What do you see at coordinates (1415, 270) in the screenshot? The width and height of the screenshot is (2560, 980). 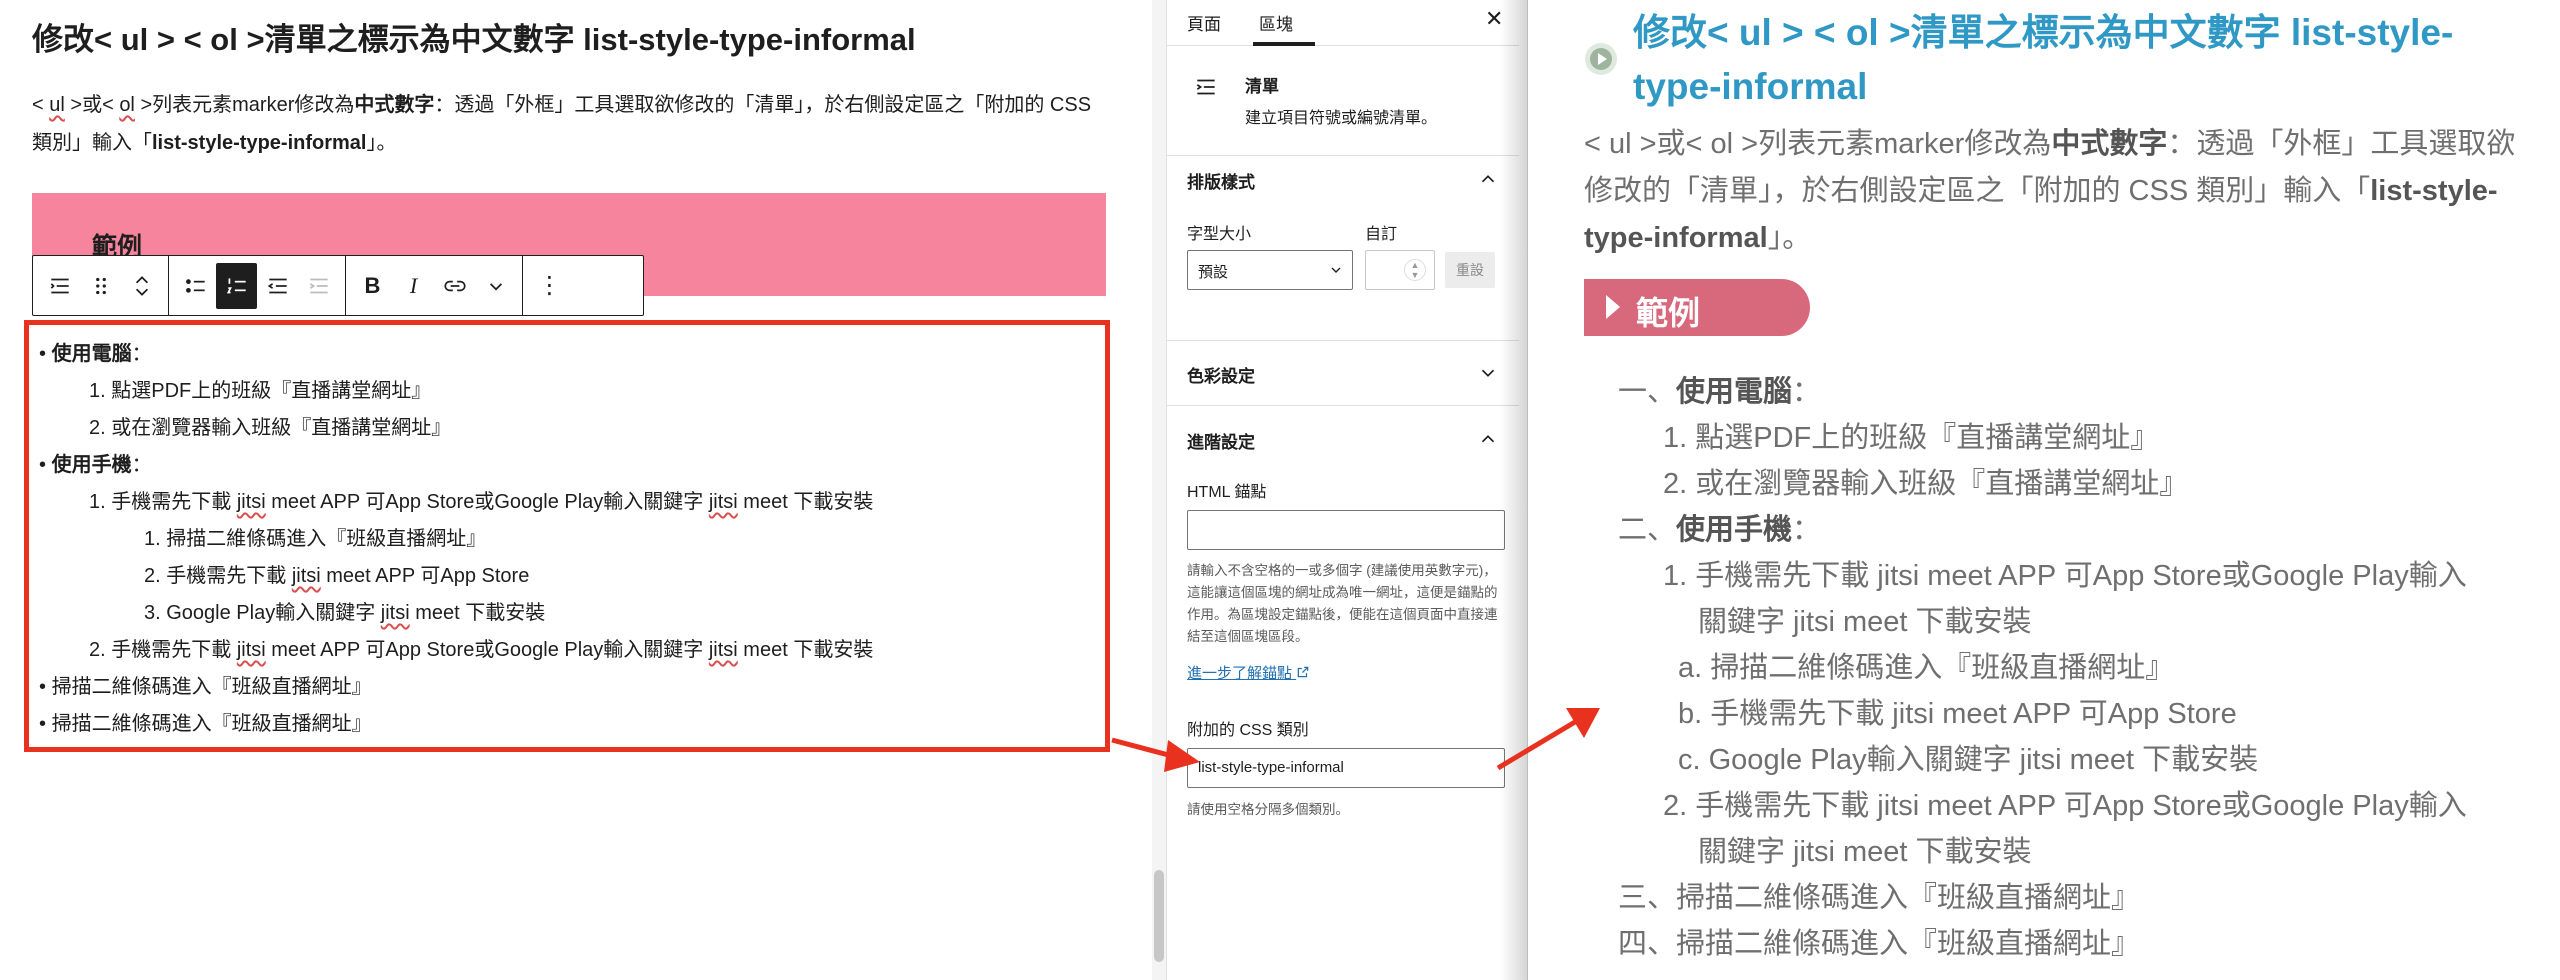 I see `spinner-icon: ▲ ▼` at bounding box center [1415, 270].